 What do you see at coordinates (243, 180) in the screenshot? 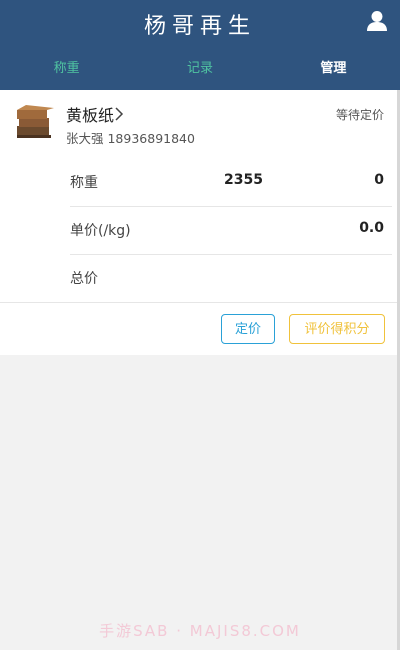
I see `weight-amount: 2355` at bounding box center [243, 180].